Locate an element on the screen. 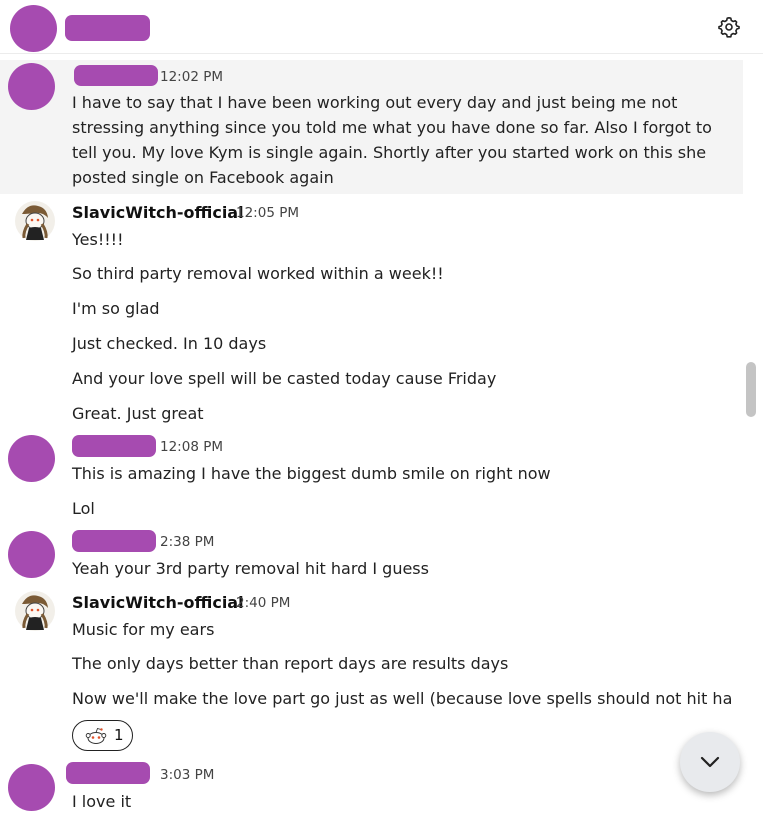  timestamp: 12:02 PM is located at coordinates (191, 77).